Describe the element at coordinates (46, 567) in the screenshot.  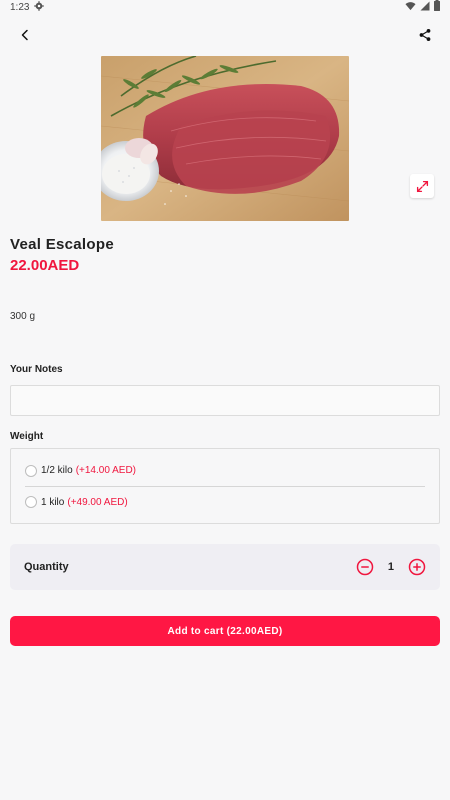
I see `quantity-label: Quantity` at that location.